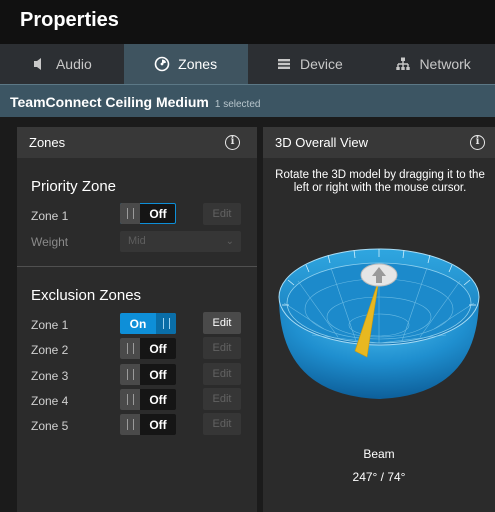  Describe the element at coordinates (321, 142) in the screenshot. I see `overview-panel-title: 3D Overall View` at that location.